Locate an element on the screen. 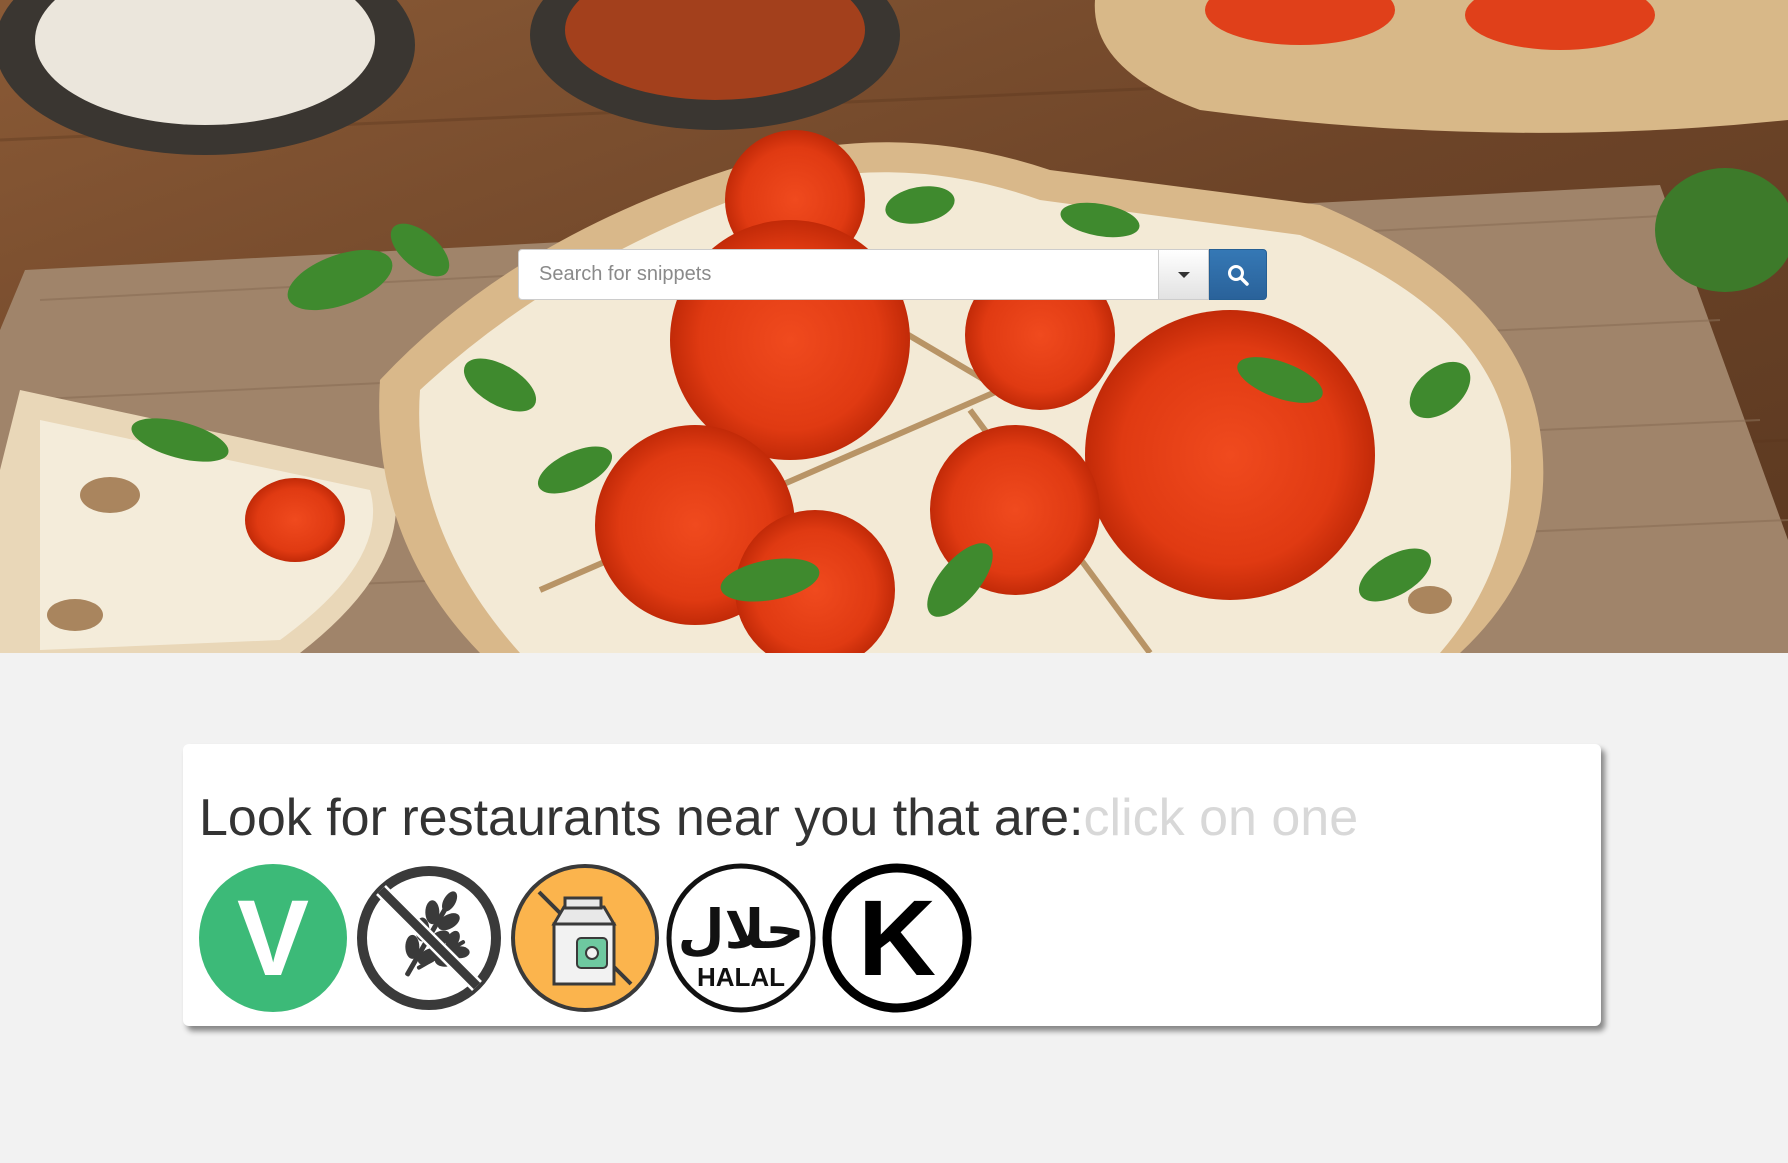  diet-options: V حلال HALAL K is located at coordinates (587, 938).